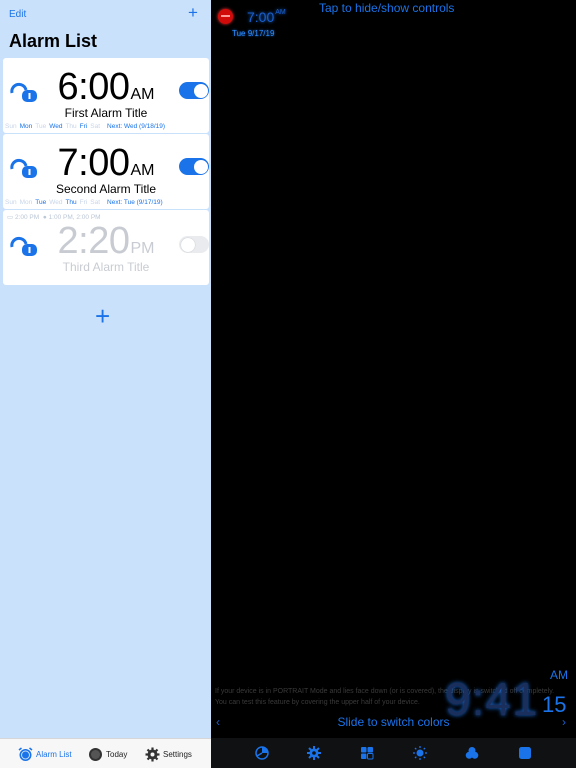 The width and height of the screenshot is (576, 768). I want to click on alarm-title: First Alarm Title, so click(106, 113).